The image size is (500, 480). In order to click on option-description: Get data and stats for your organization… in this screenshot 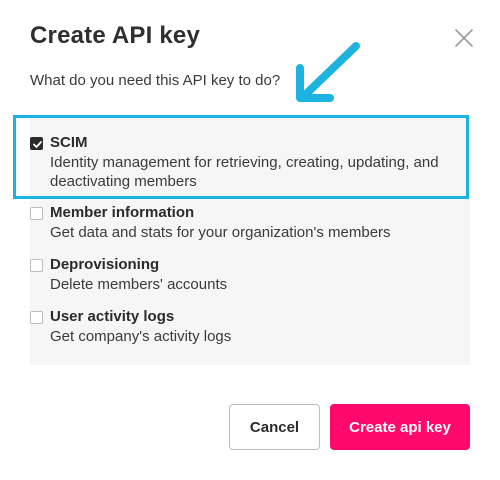, I will do `click(220, 232)`.